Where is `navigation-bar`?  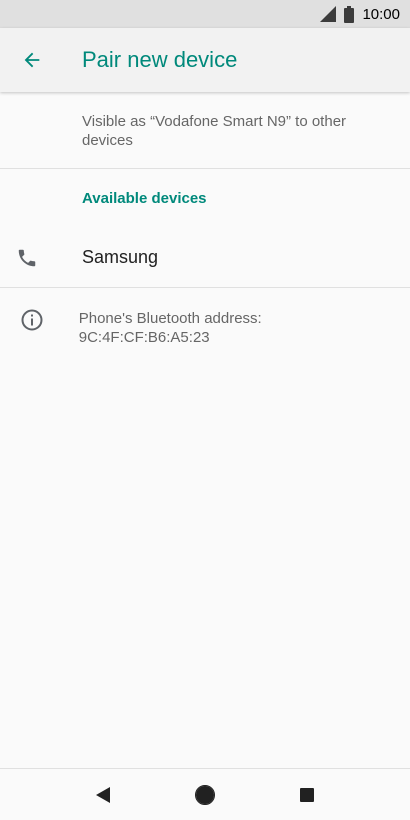
navigation-bar is located at coordinates (205, 794).